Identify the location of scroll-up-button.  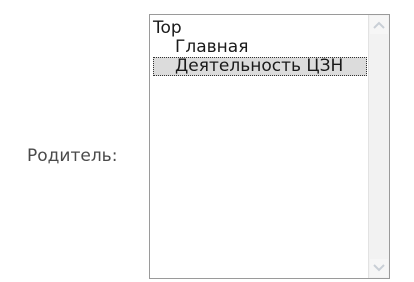
(379, 25).